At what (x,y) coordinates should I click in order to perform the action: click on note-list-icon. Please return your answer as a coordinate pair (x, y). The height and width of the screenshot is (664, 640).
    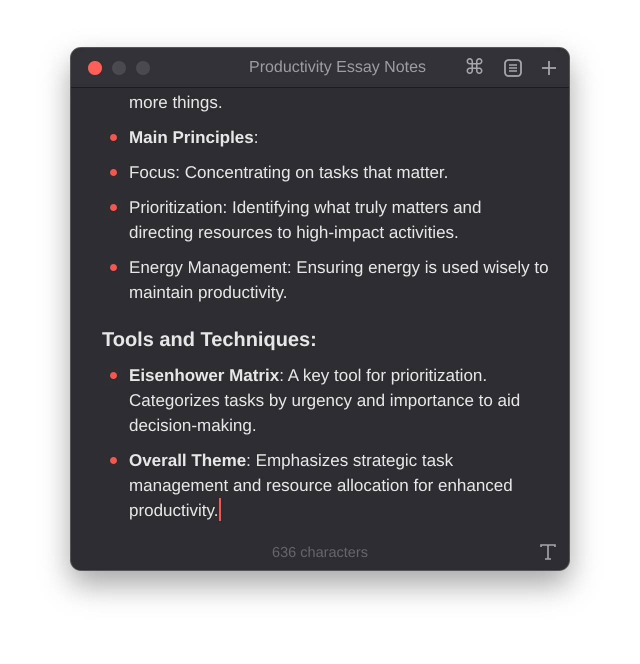
    Looking at the image, I should click on (513, 68).